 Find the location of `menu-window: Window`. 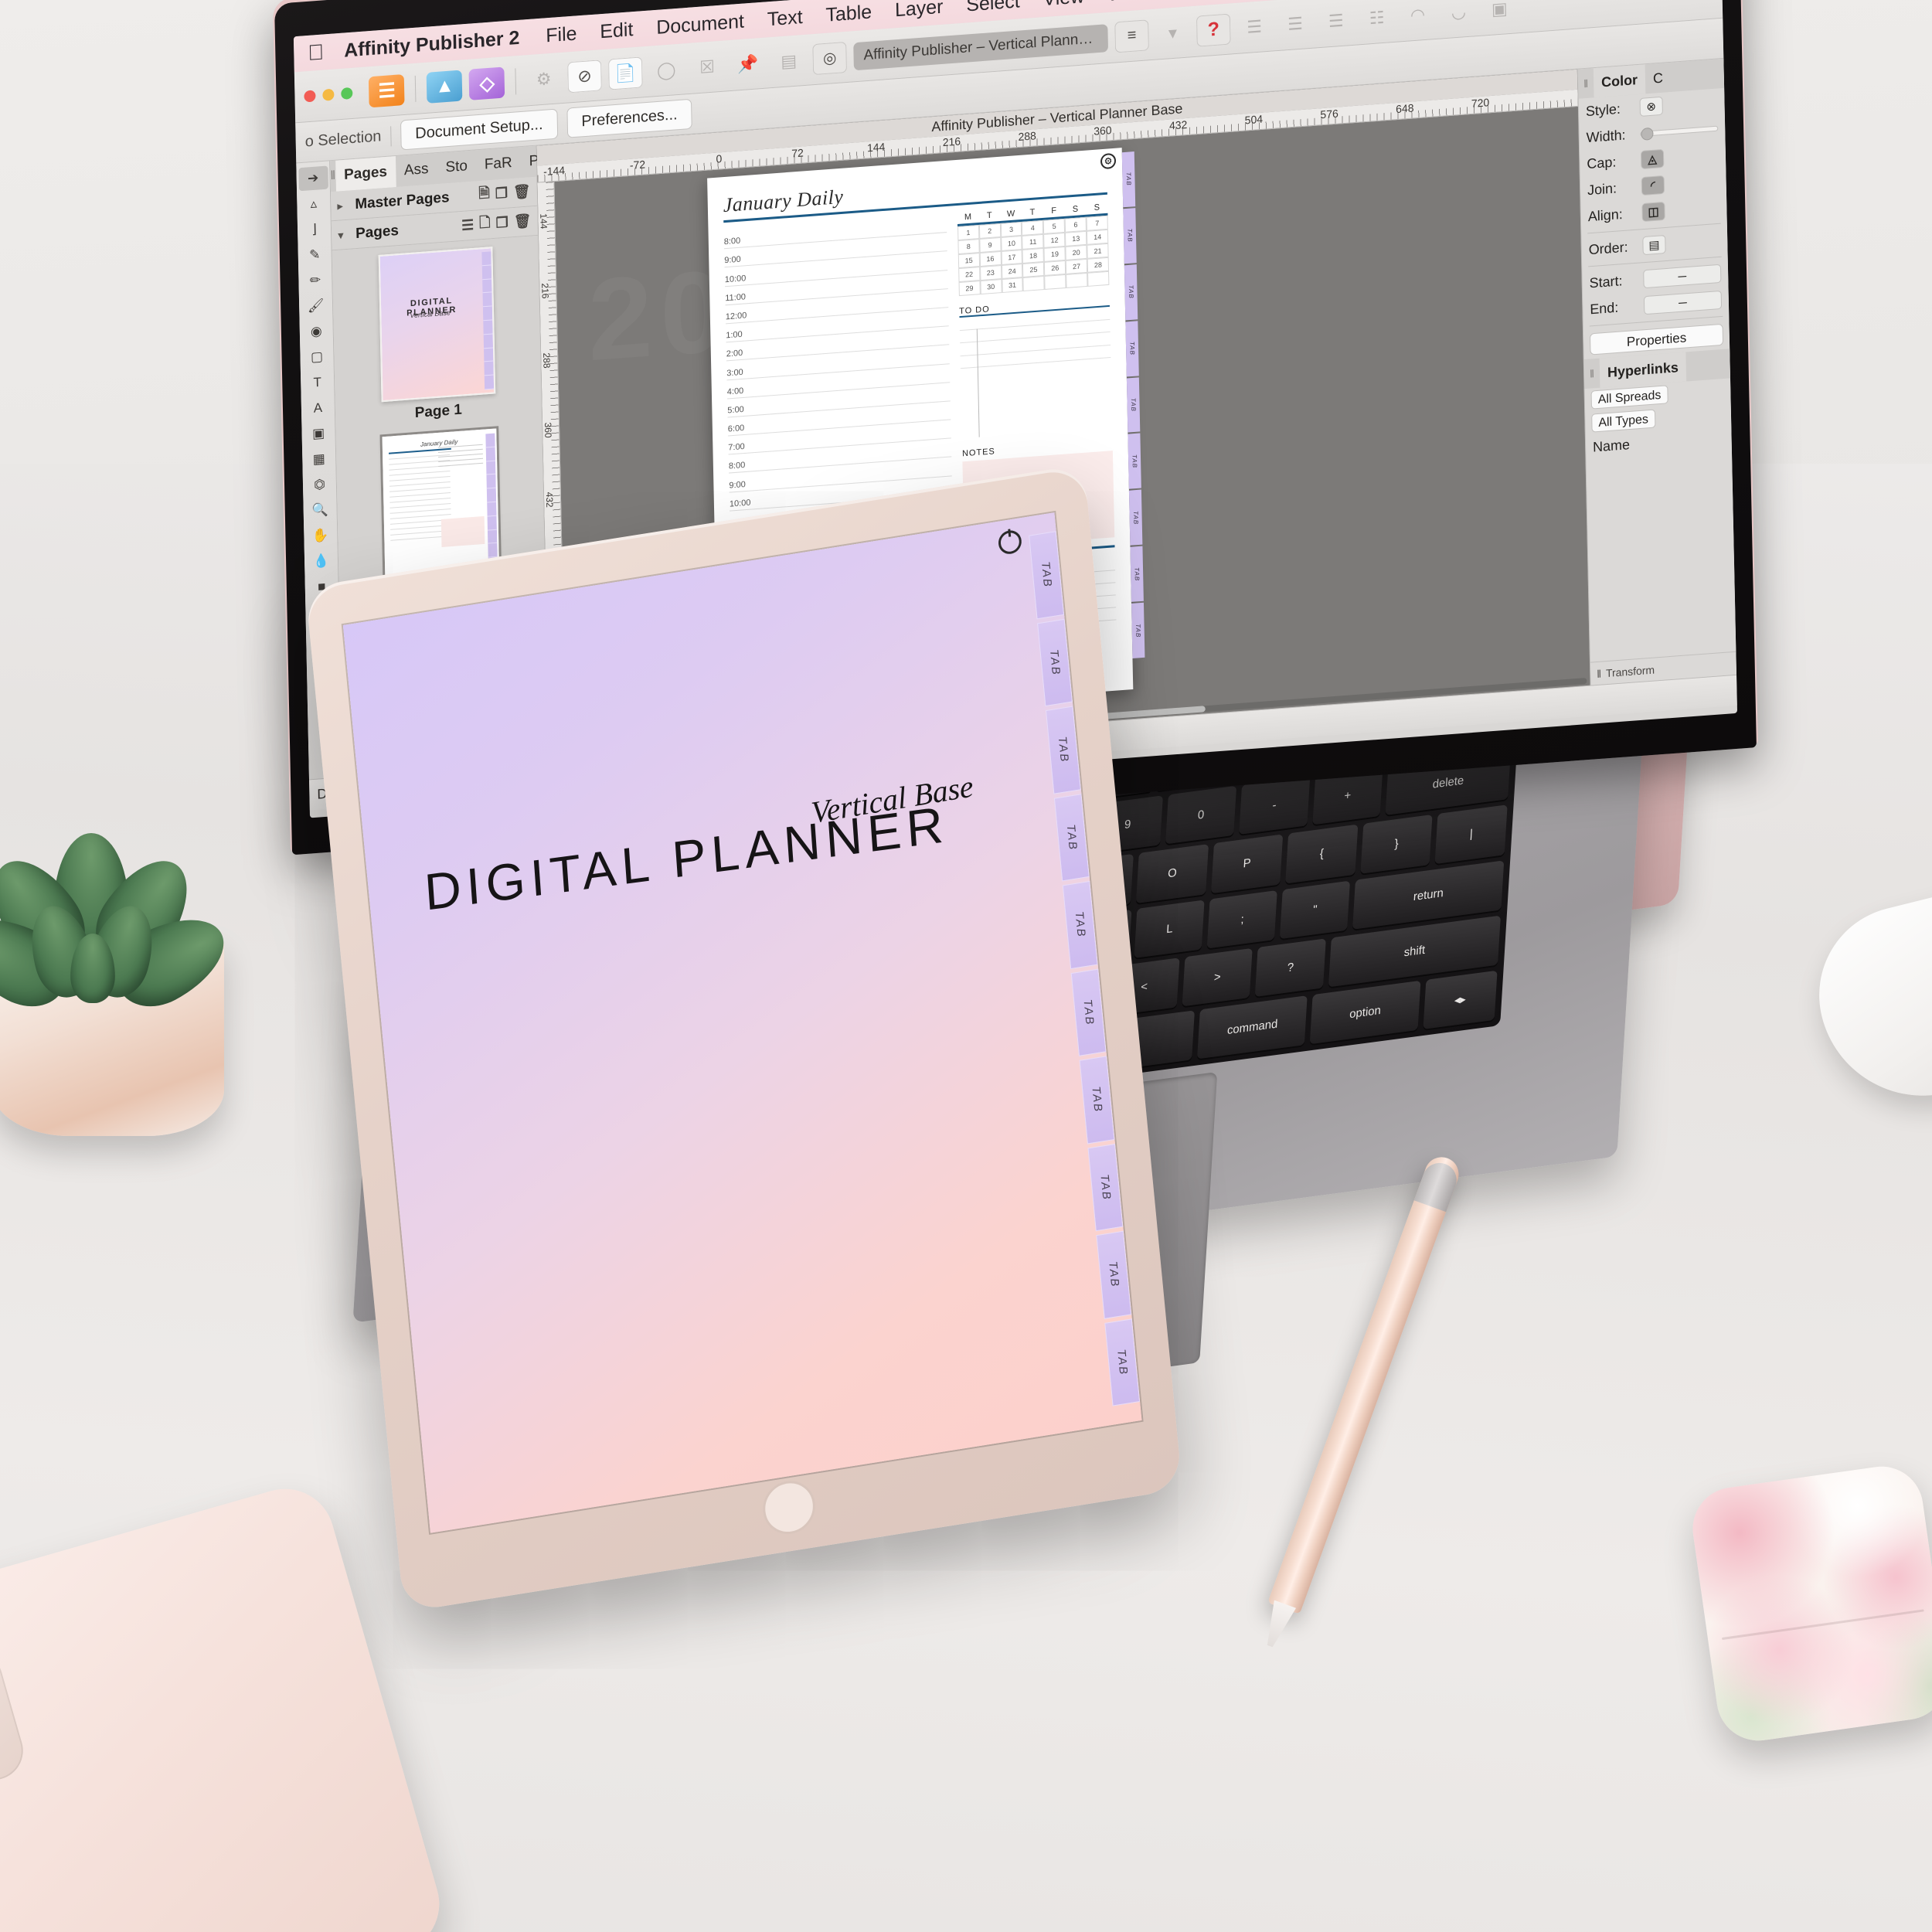

menu-window: Window is located at coordinates (1141, 3).